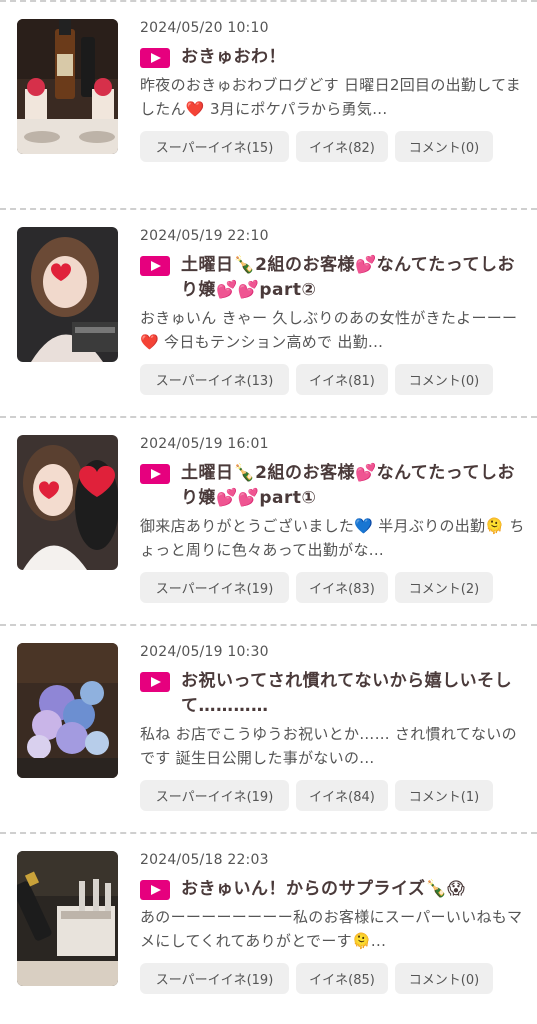 This screenshot has height=1024, width=537. Describe the element at coordinates (204, 28) in the screenshot. I see `post-date: 2024/05/20 10:10` at that location.